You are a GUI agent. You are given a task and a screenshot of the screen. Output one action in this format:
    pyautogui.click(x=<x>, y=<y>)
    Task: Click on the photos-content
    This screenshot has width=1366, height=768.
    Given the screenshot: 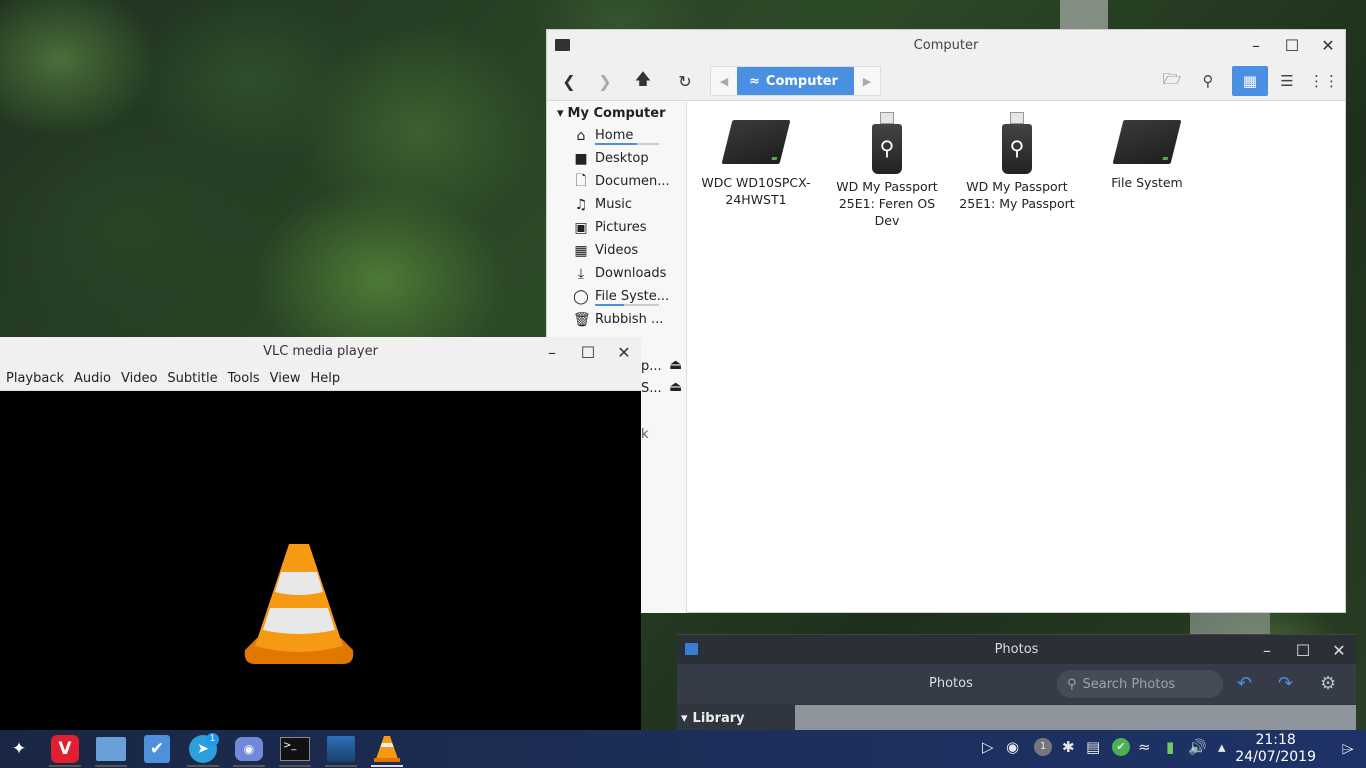 What is the action you would take?
    pyautogui.click(x=1075, y=717)
    